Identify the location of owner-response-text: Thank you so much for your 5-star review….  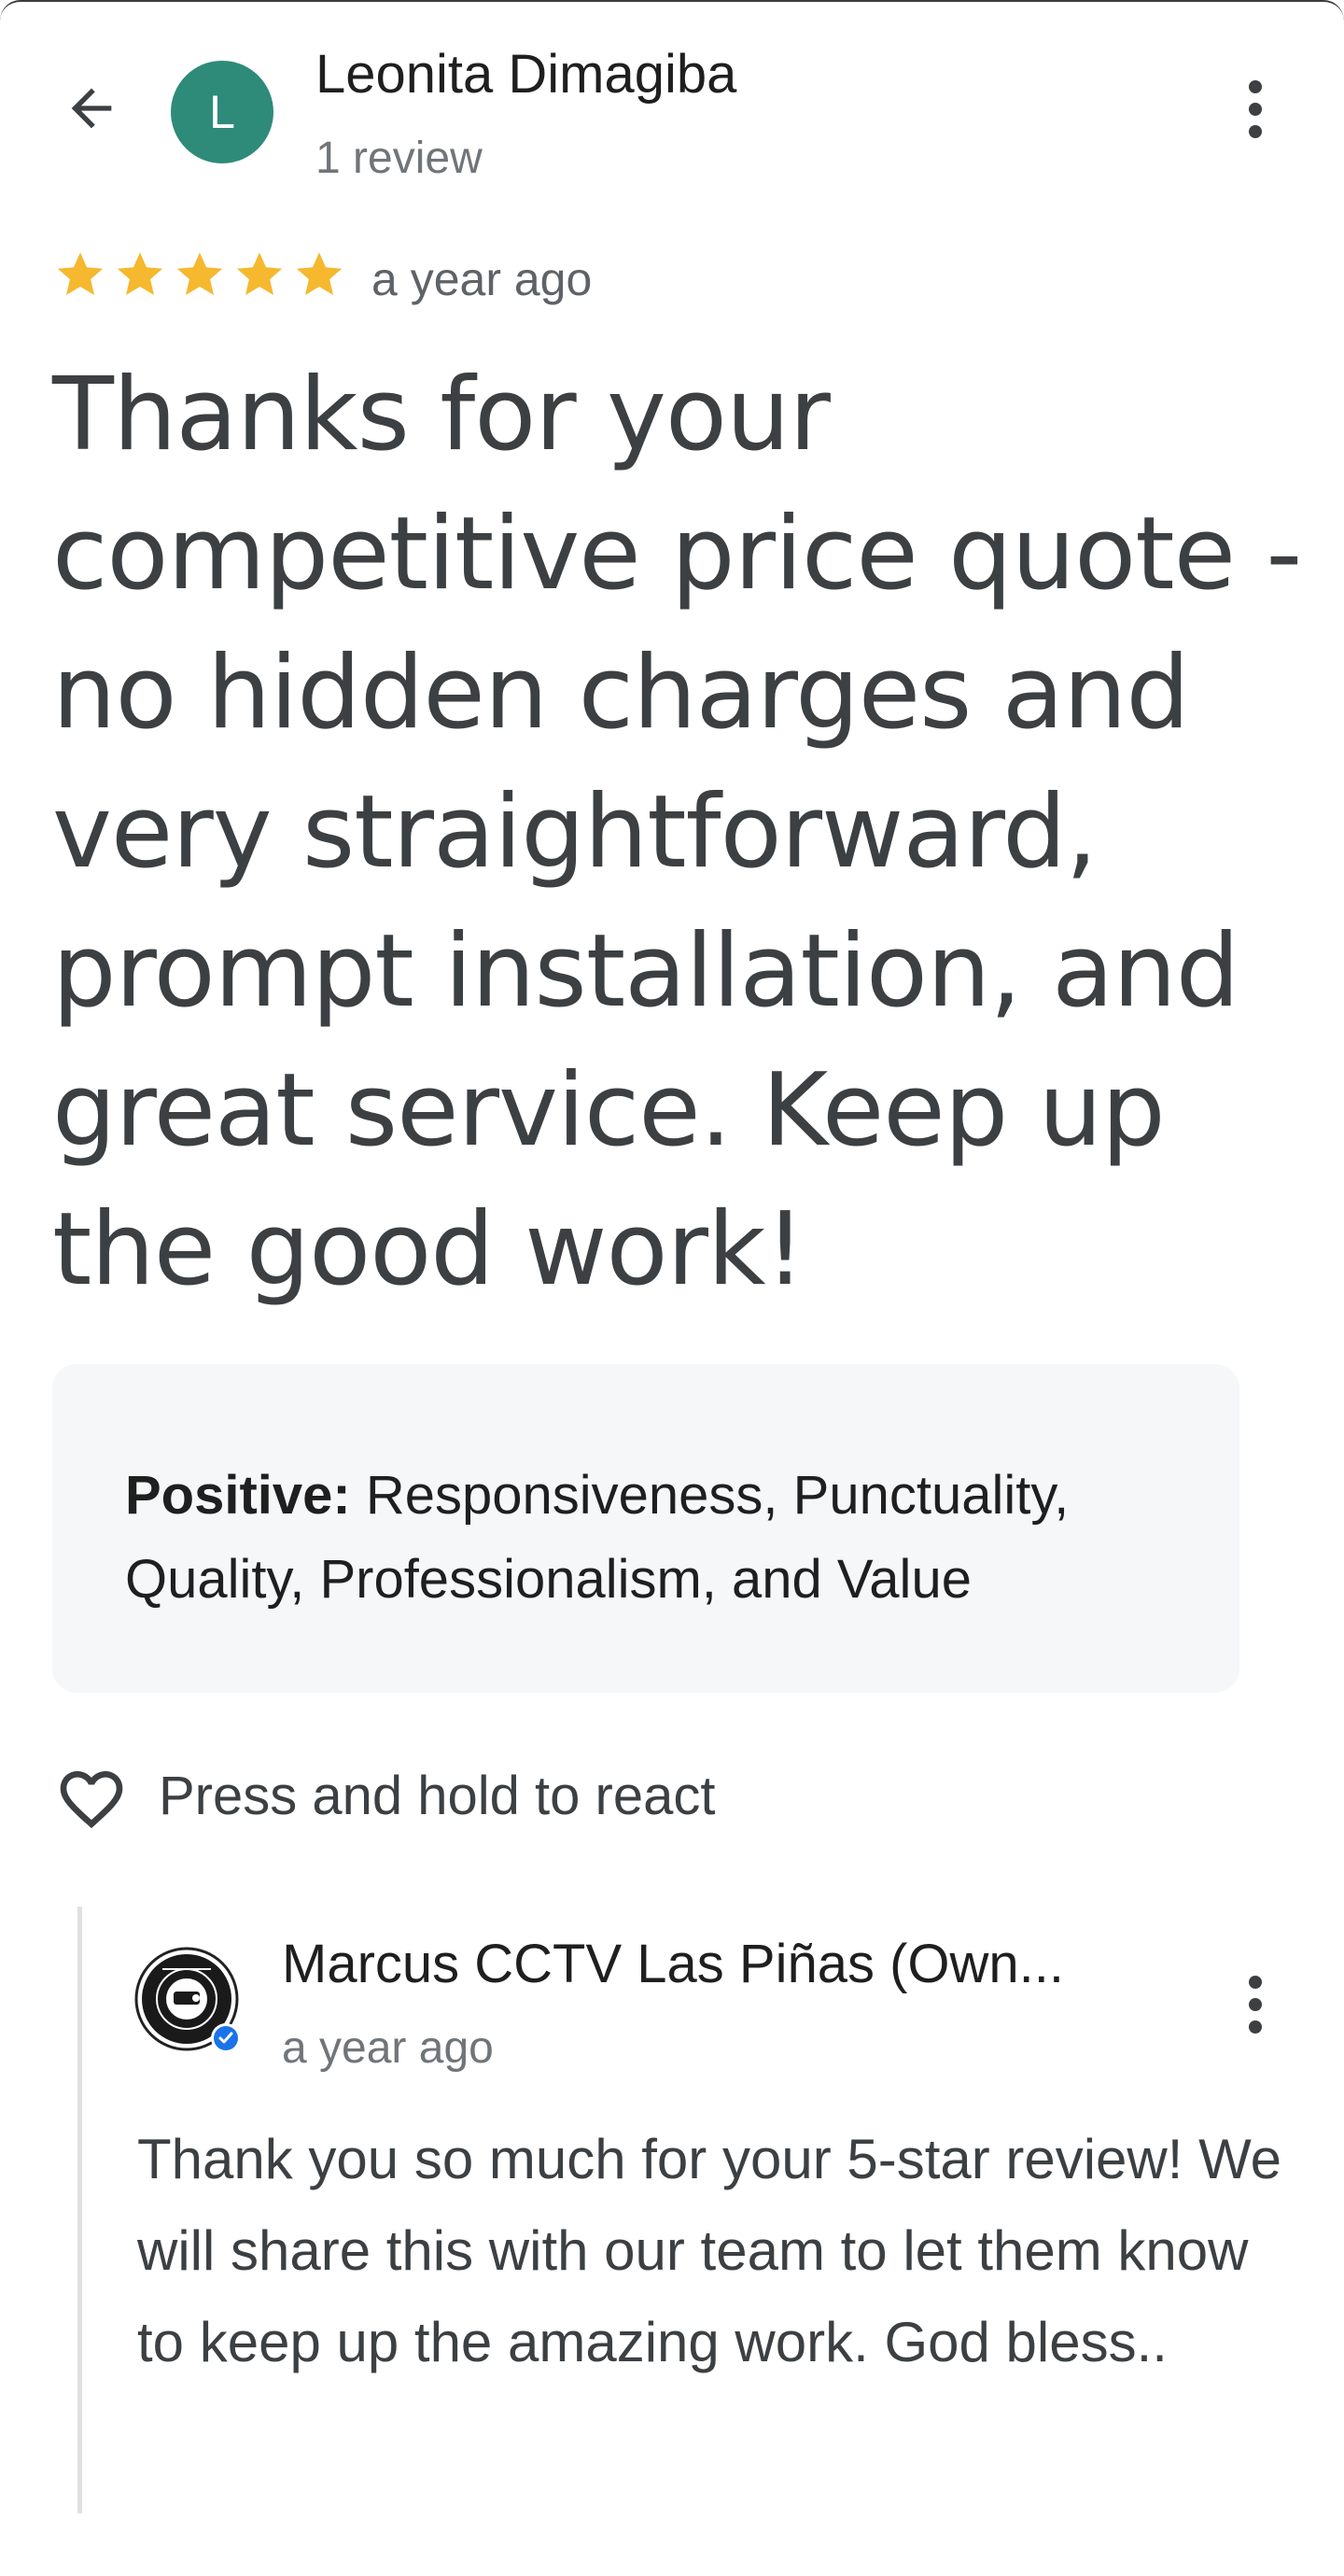
(709, 2250).